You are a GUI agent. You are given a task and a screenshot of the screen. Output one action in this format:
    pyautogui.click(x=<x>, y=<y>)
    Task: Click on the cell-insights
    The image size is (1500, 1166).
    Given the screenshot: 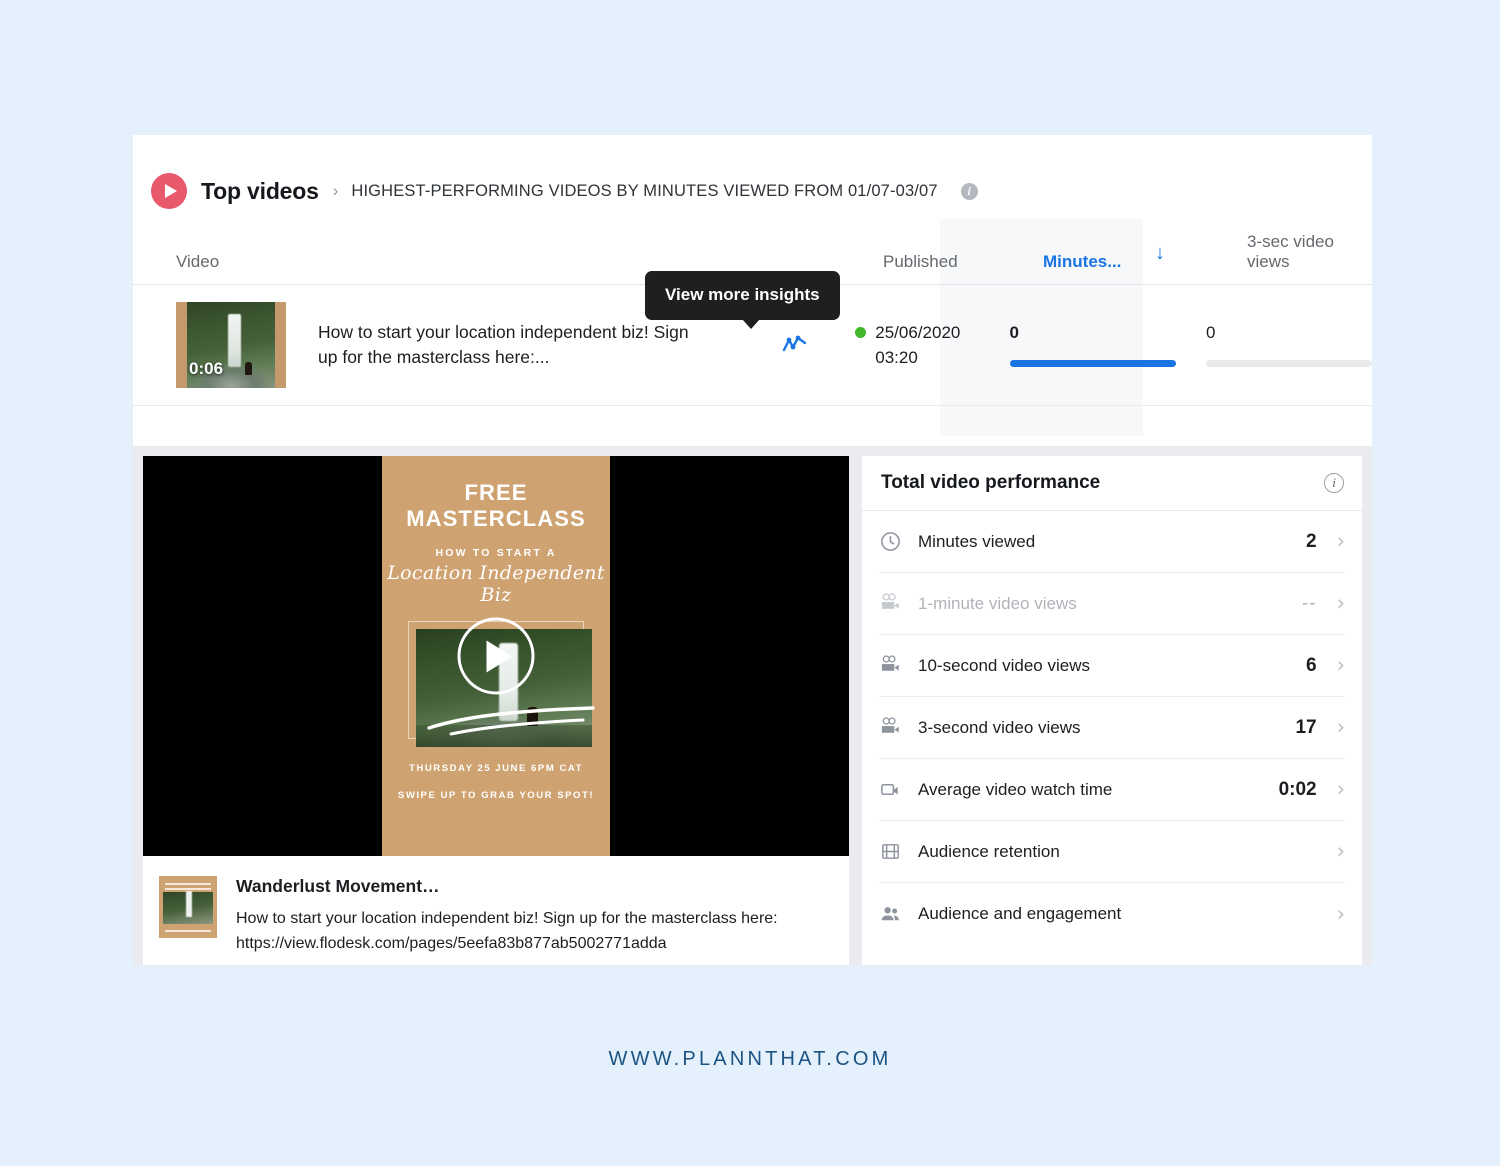 What is the action you would take?
    pyautogui.click(x=796, y=345)
    